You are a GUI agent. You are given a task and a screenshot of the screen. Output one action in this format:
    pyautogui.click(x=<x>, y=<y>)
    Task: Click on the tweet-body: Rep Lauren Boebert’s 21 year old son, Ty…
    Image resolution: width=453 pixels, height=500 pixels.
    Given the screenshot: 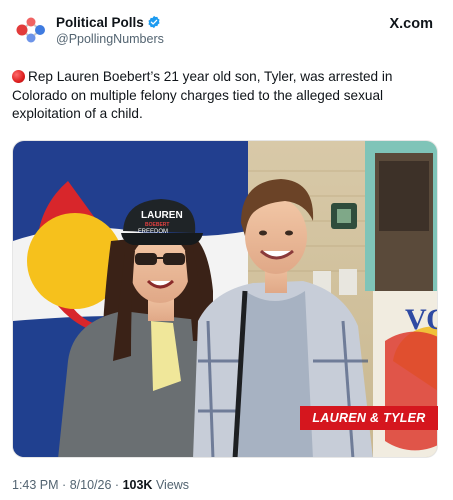 What is the action you would take?
    pyautogui.click(x=202, y=95)
    